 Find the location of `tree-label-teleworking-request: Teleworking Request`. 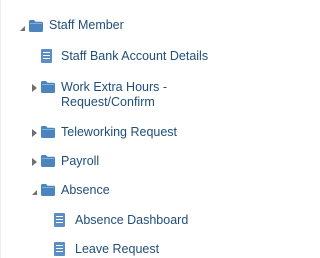

tree-label-teleworking-request: Teleworking Request is located at coordinates (119, 132).